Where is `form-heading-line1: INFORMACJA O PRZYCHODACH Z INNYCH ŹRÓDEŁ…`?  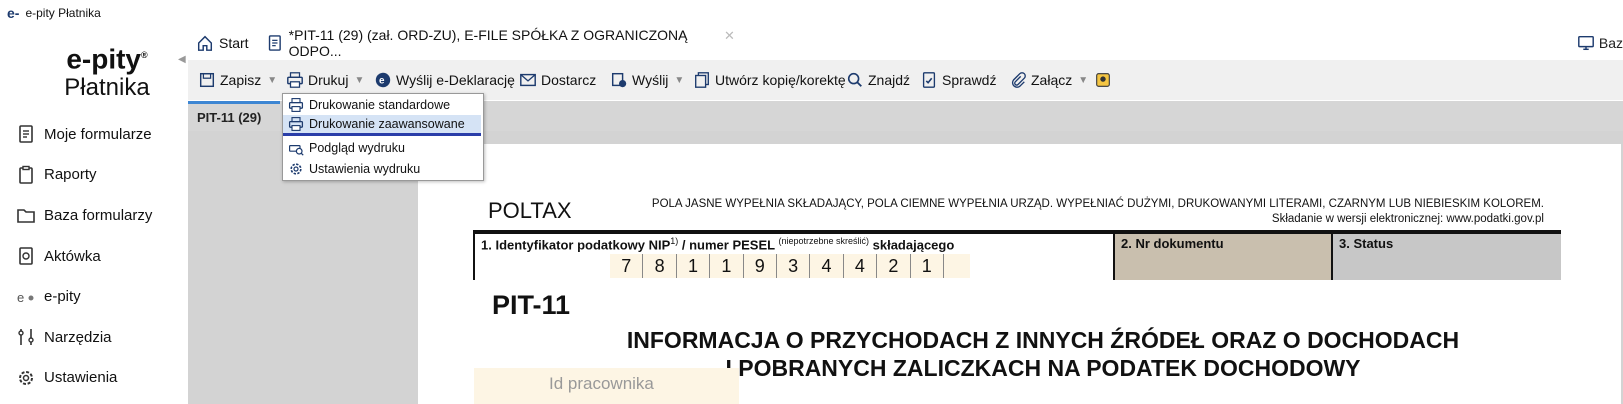 form-heading-line1: INFORMACJA O PRZYCHODACH Z INNYCH ŹRÓDEŁ… is located at coordinates (1043, 340).